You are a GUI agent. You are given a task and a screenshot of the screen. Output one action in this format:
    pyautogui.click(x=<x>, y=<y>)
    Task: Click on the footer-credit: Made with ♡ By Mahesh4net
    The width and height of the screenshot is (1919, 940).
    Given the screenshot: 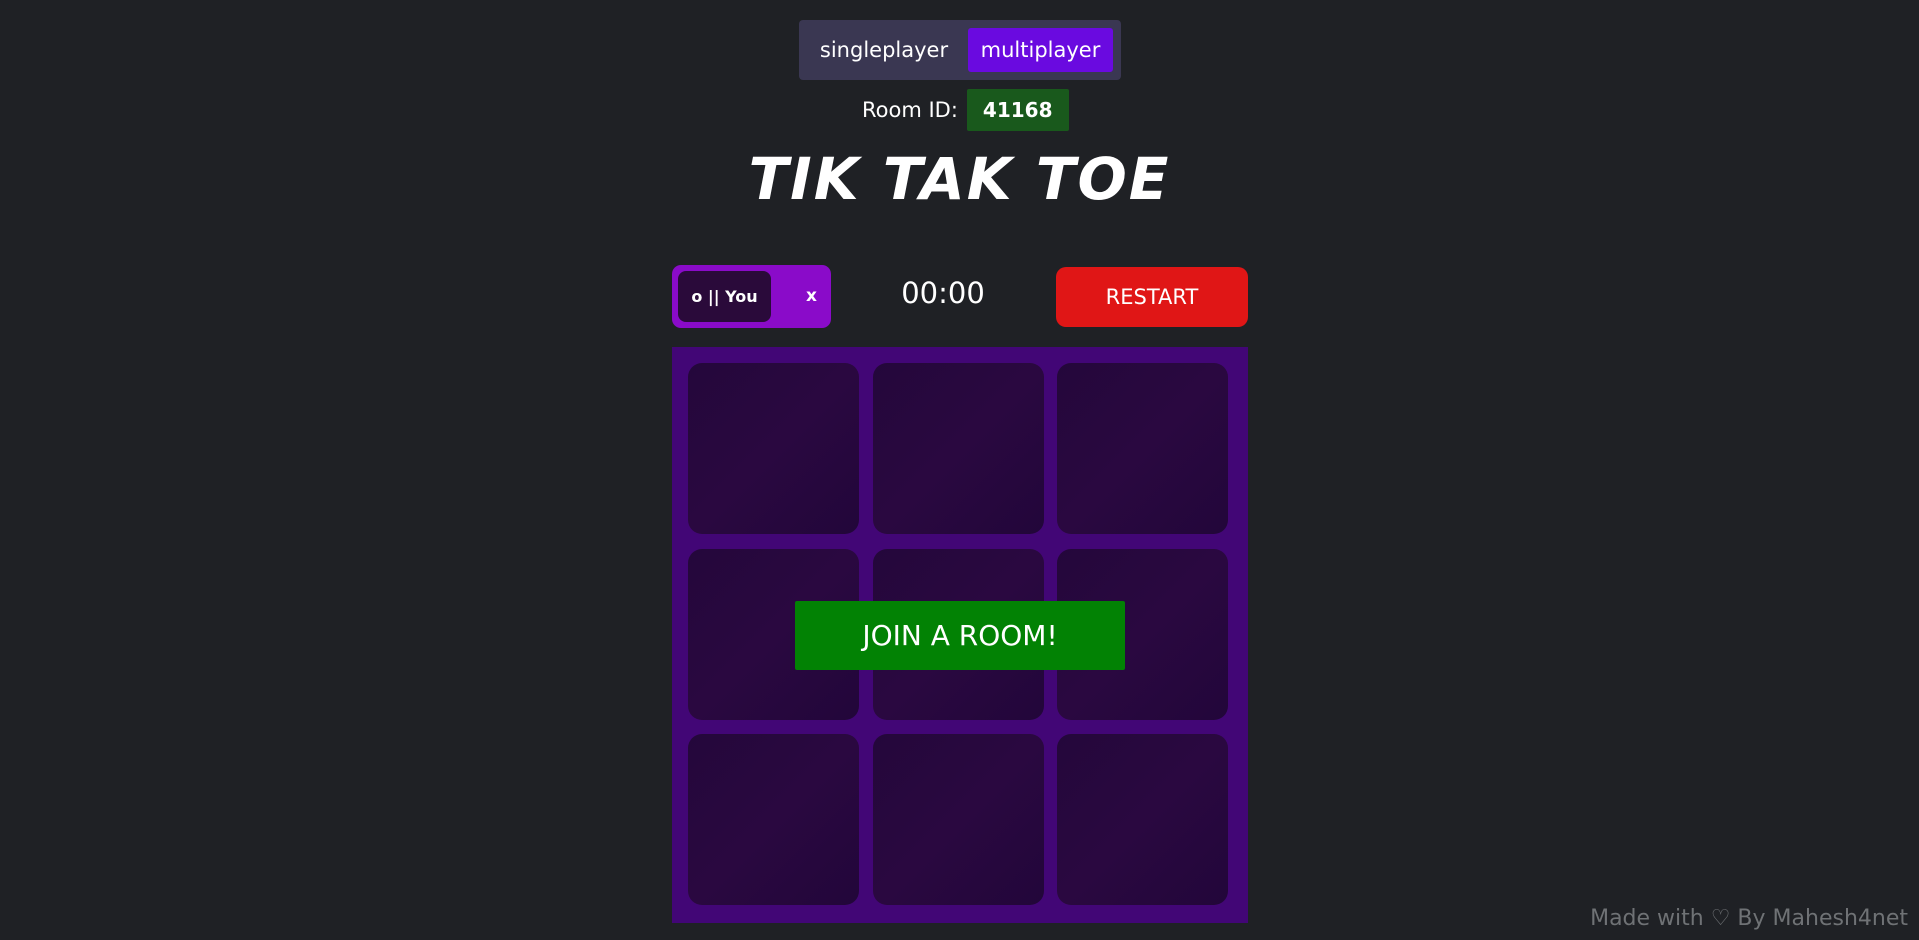 What is the action you would take?
    pyautogui.click(x=1749, y=918)
    